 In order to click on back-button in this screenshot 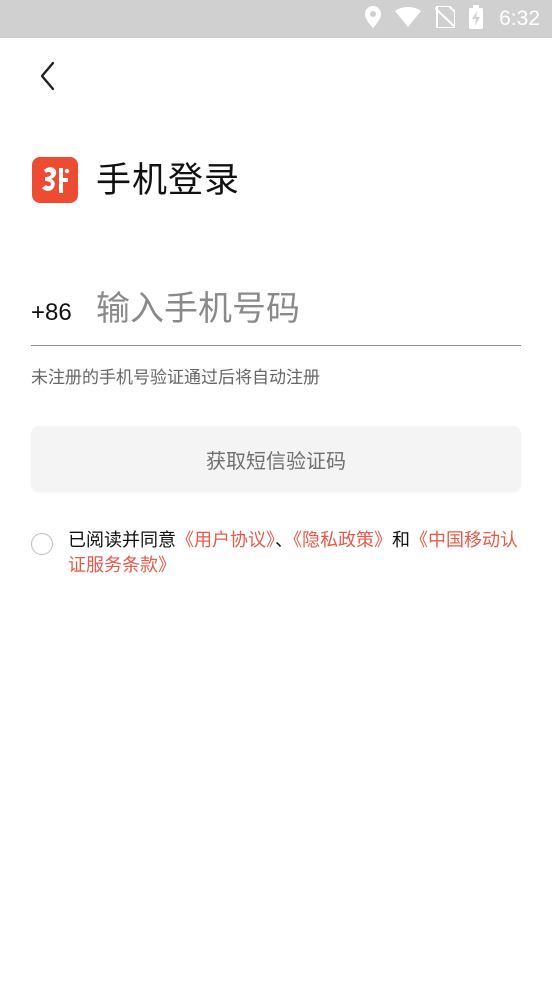, I will do `click(48, 78)`.